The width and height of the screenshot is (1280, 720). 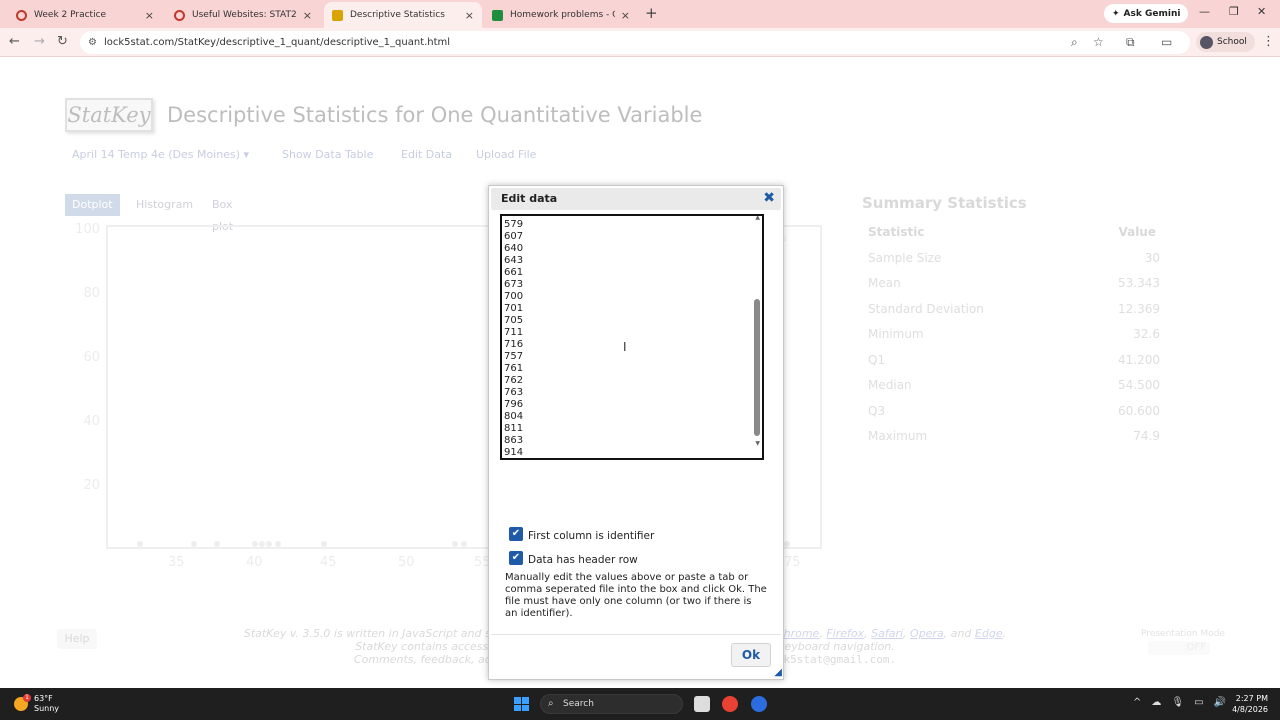 I want to click on reload-icon: ↻, so click(x=62, y=41).